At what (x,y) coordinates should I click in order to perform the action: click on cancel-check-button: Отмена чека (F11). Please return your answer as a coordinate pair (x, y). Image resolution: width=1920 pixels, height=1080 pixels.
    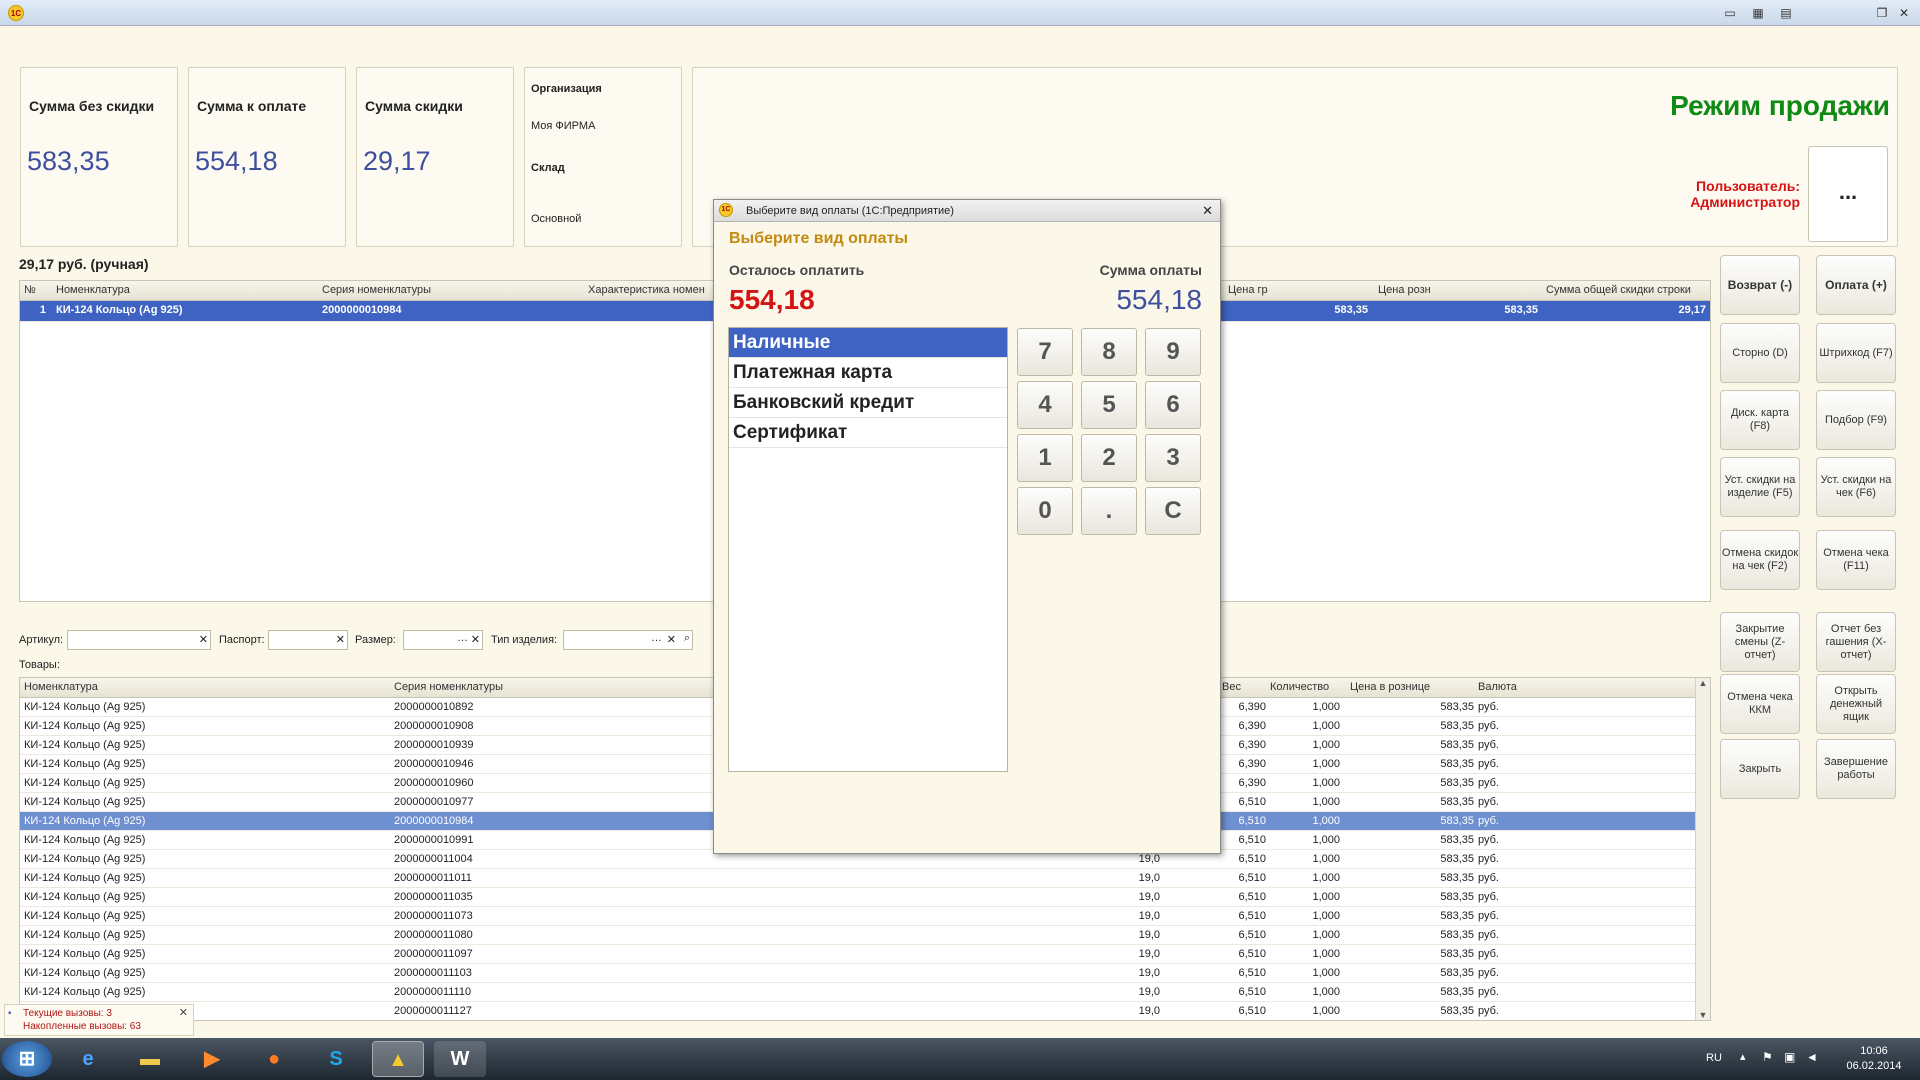
    Looking at the image, I should click on (1856, 560).